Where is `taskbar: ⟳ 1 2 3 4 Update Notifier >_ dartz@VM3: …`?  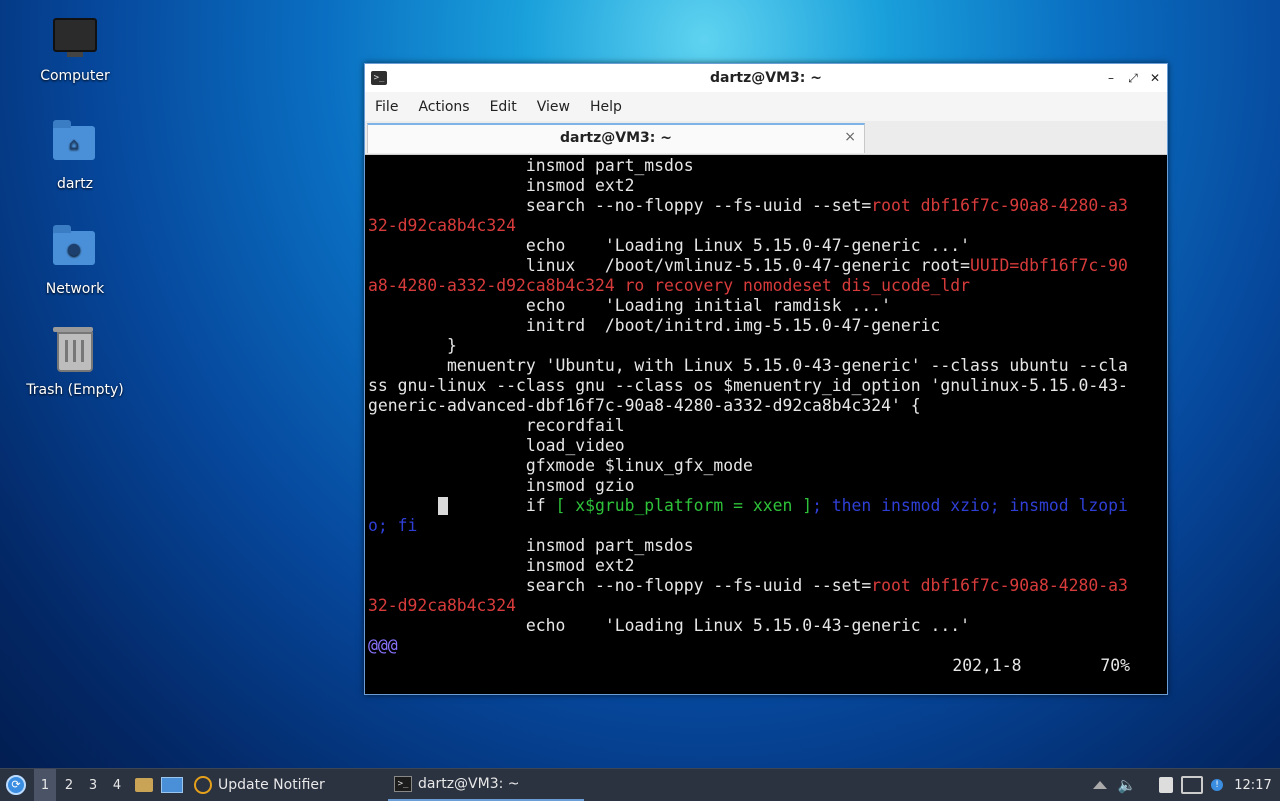 taskbar: ⟳ 1 2 3 4 Update Notifier >_ dartz@VM3: … is located at coordinates (640, 784).